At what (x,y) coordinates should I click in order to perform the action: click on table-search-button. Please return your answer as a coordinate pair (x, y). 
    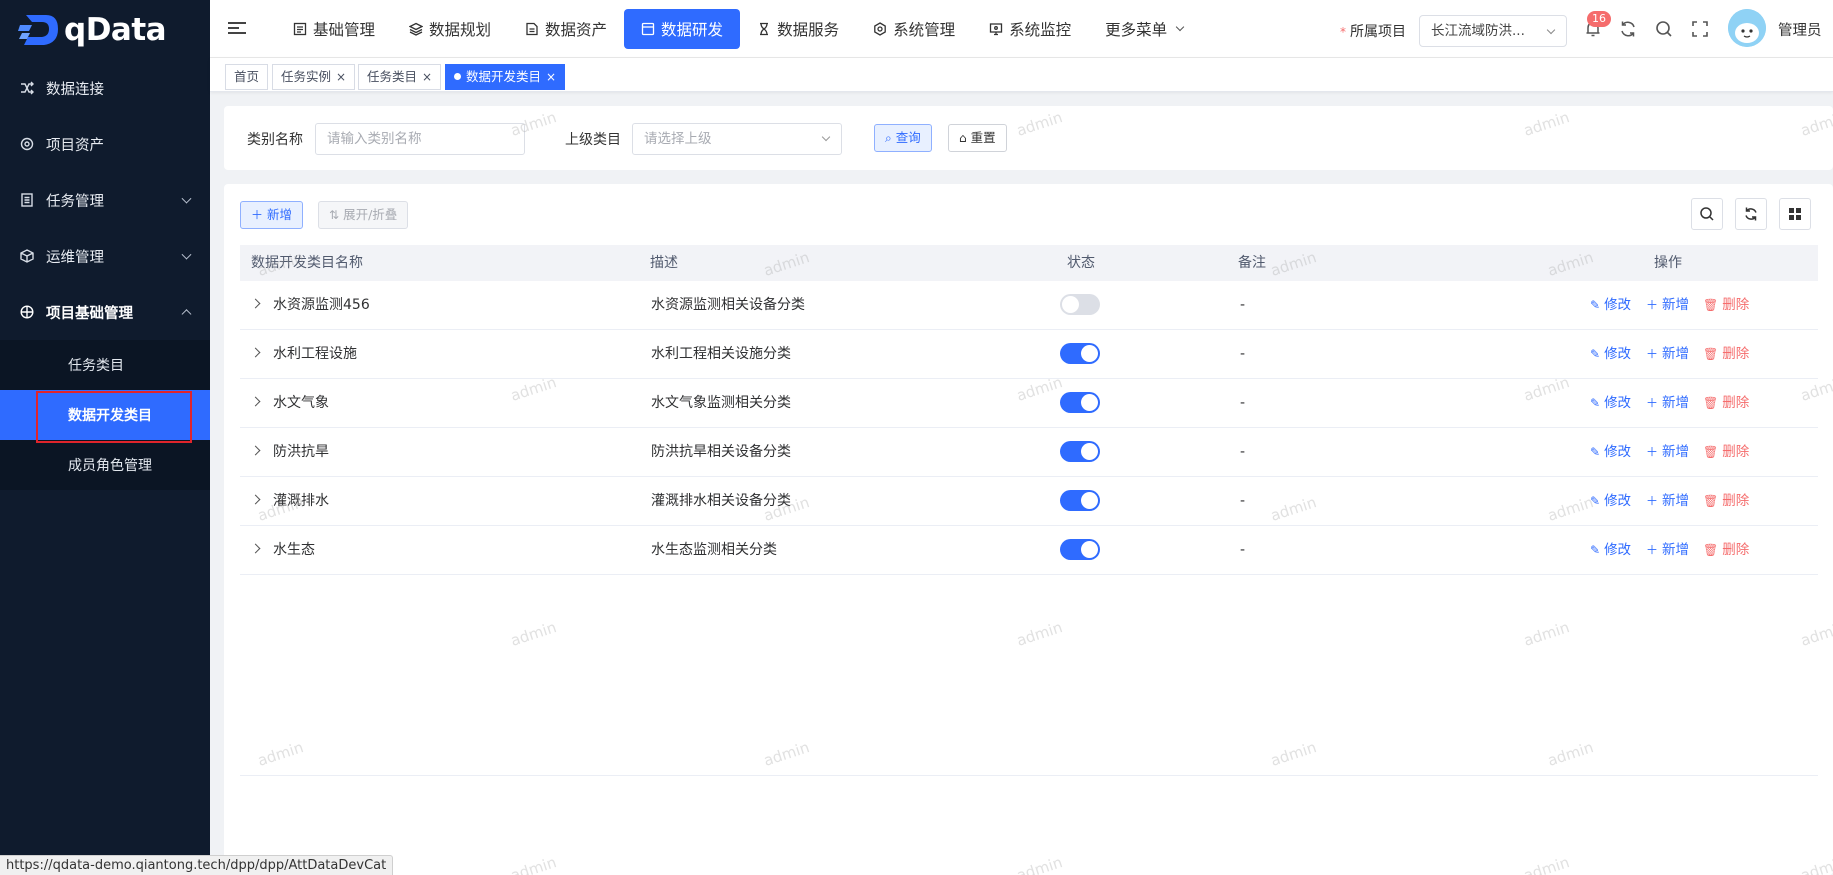
    Looking at the image, I should click on (1707, 214).